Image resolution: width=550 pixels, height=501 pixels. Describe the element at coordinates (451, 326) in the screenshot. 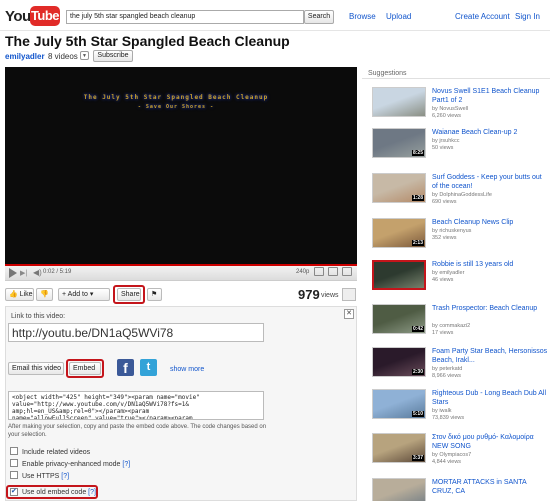

I see `suggestion-uploader: by commakazi2` at that location.